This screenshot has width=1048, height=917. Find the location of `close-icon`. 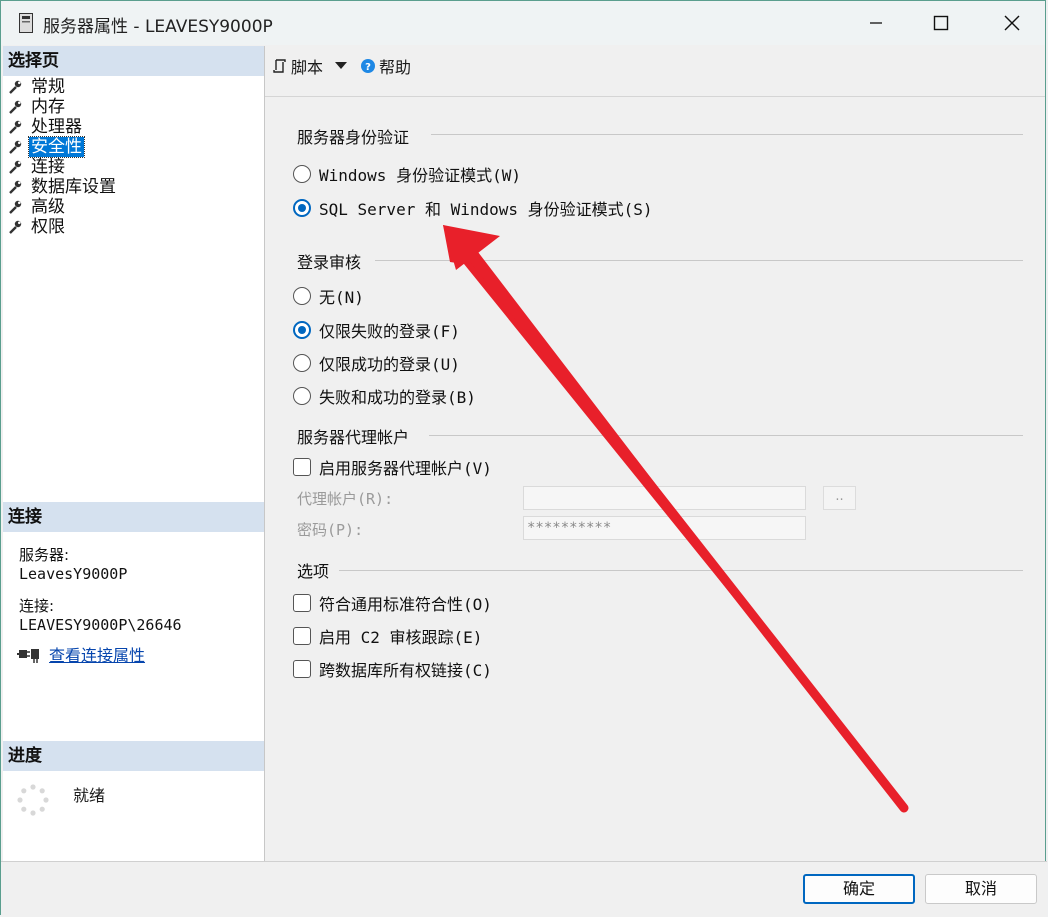

close-icon is located at coordinates (1012, 23).